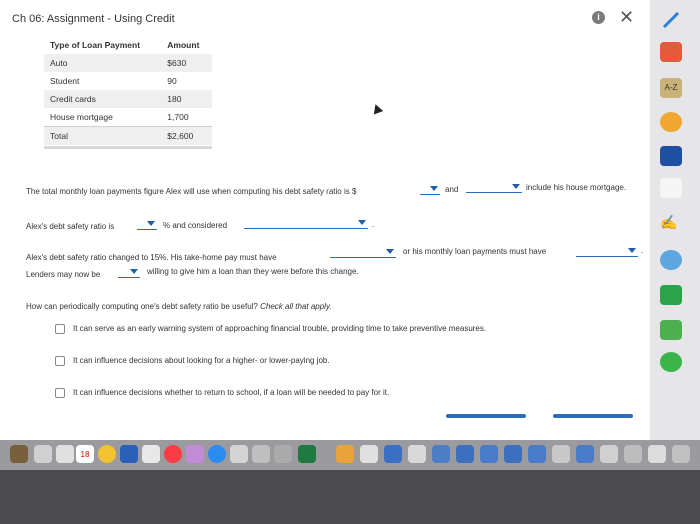 This screenshot has height=524, width=700. I want to click on loan-amount: 180, so click(186, 99).